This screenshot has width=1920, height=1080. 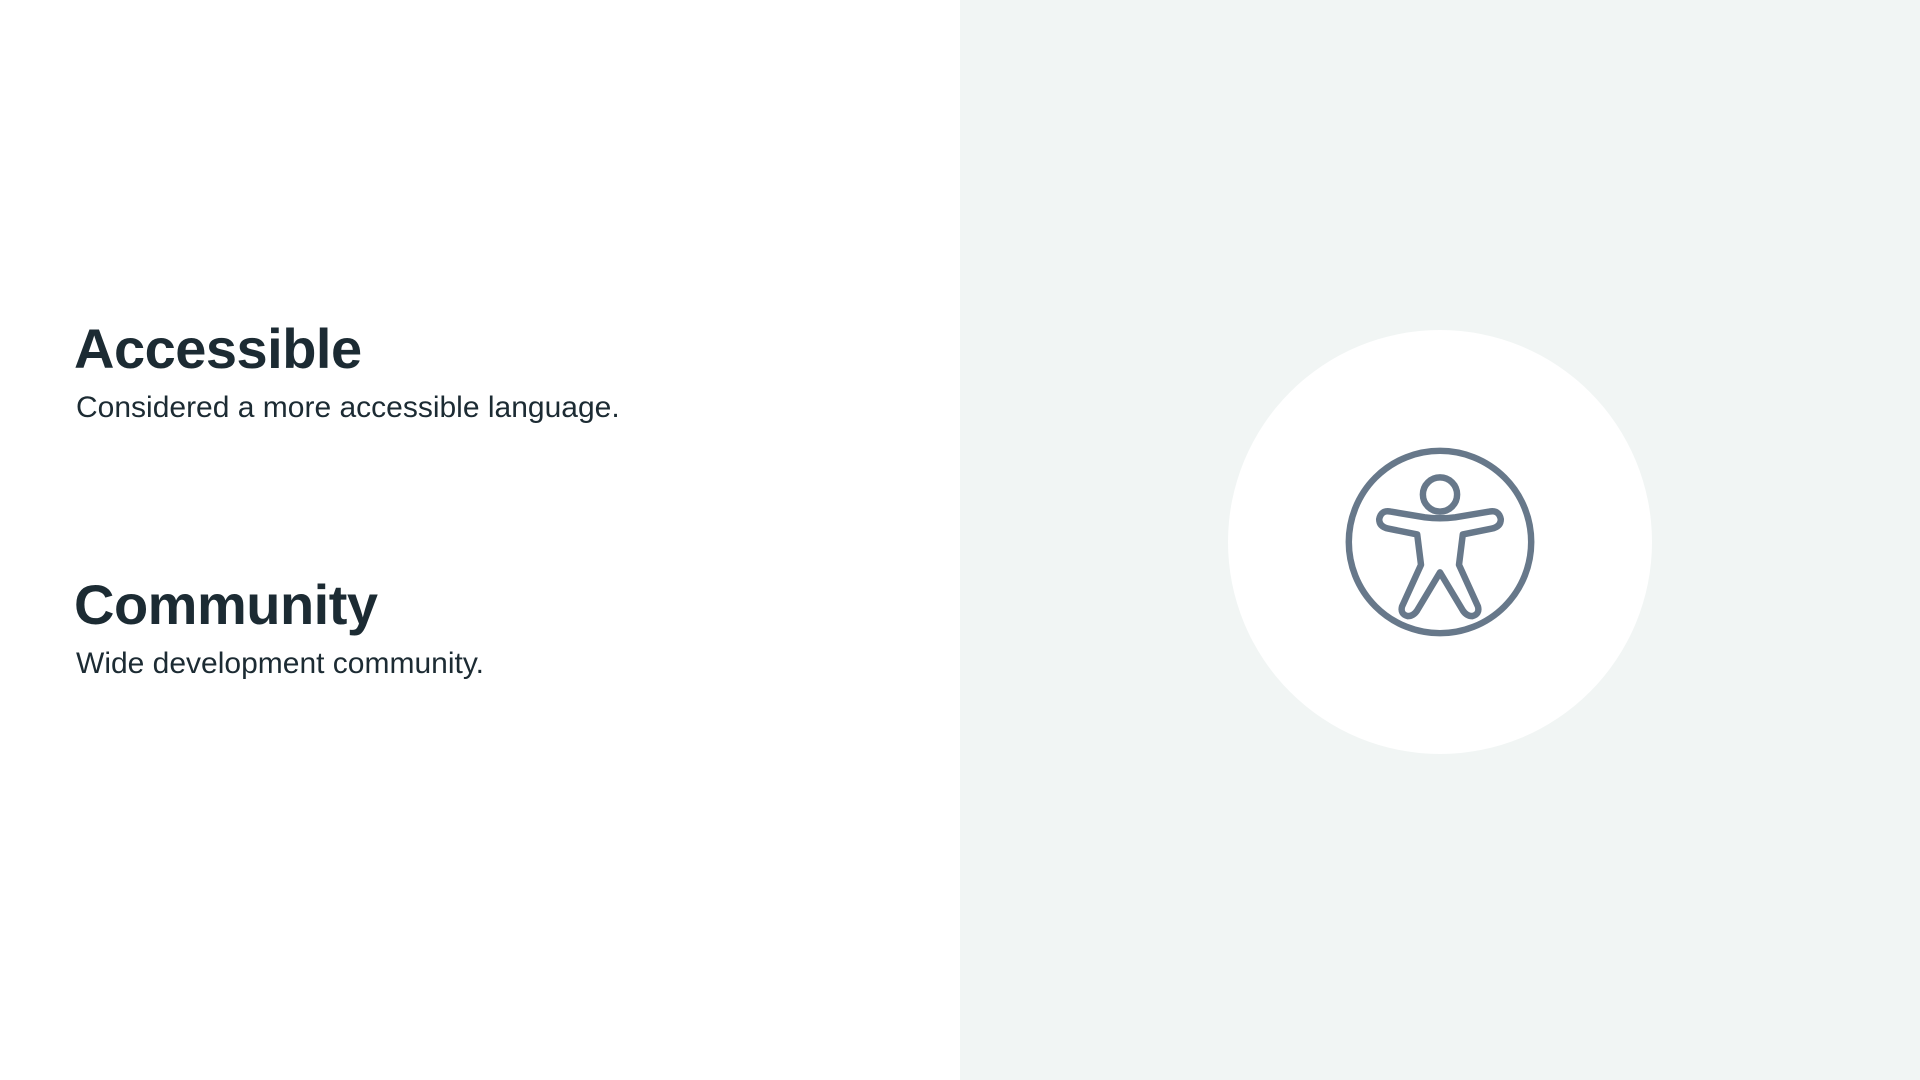 What do you see at coordinates (280, 663) in the screenshot?
I see `feature-description: Wide development community.` at bounding box center [280, 663].